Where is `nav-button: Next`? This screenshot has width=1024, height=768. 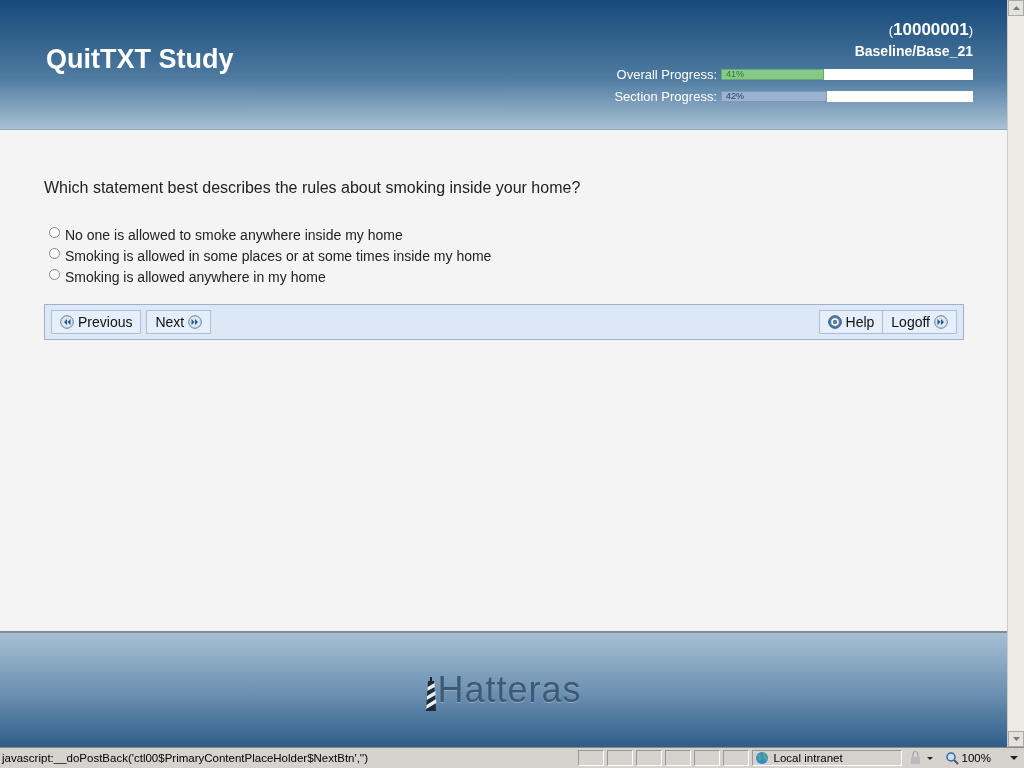 nav-button: Next is located at coordinates (179, 322).